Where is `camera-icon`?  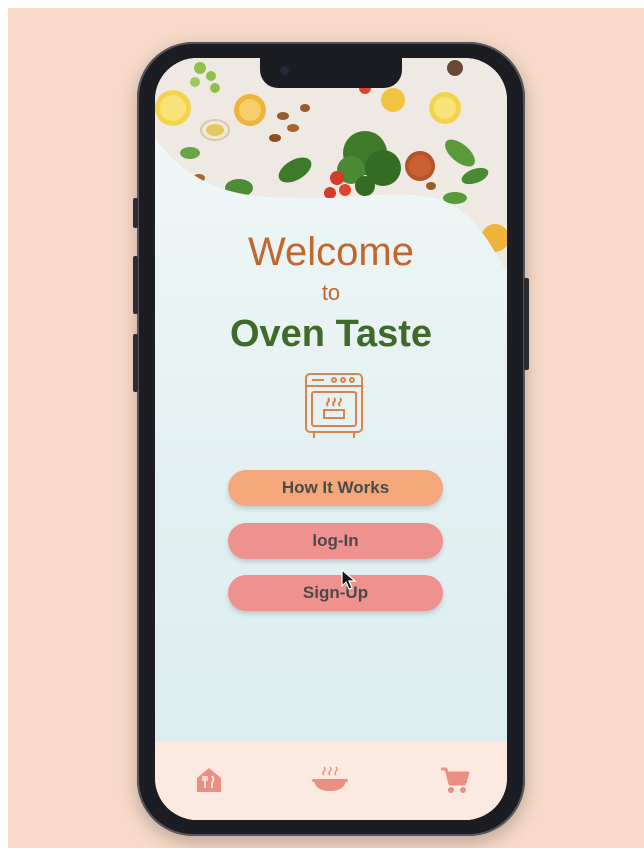
camera-icon is located at coordinates (284, 70).